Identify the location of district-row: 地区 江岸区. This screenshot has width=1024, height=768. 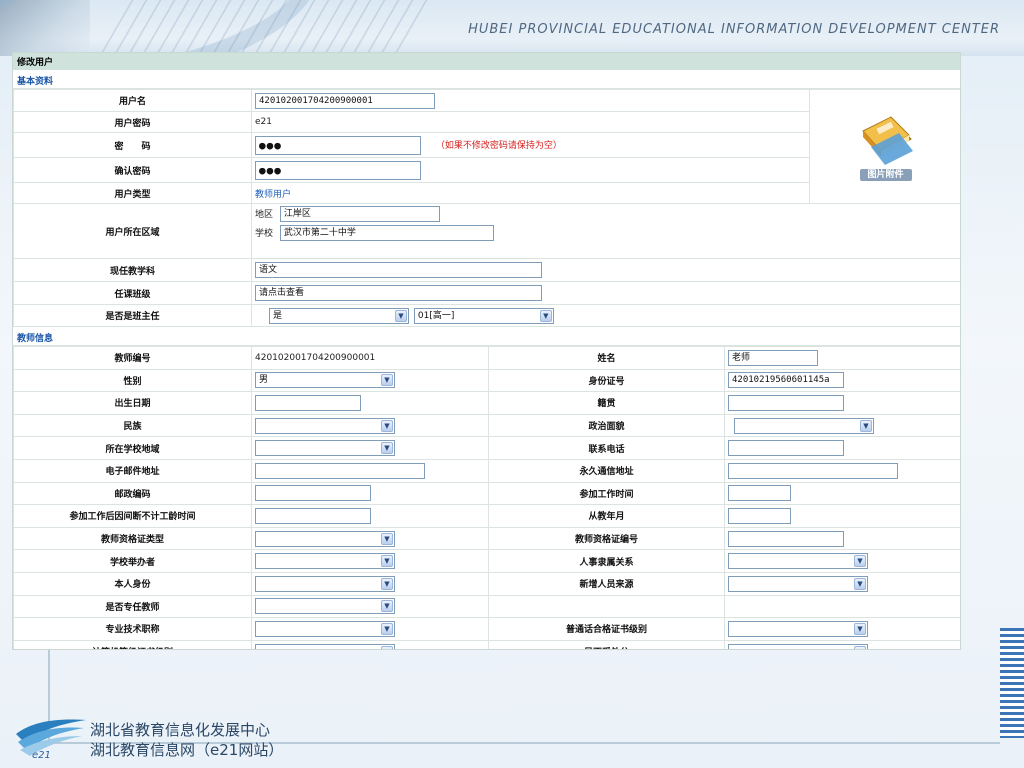
(606, 215).